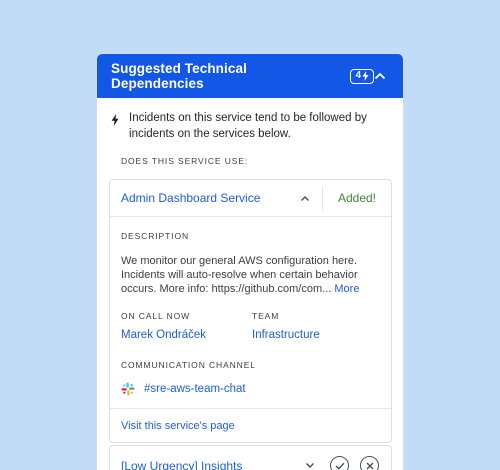 The height and width of the screenshot is (470, 500). Describe the element at coordinates (156, 316) in the screenshot. I see `on-call-label: ON CALL NOW` at that location.